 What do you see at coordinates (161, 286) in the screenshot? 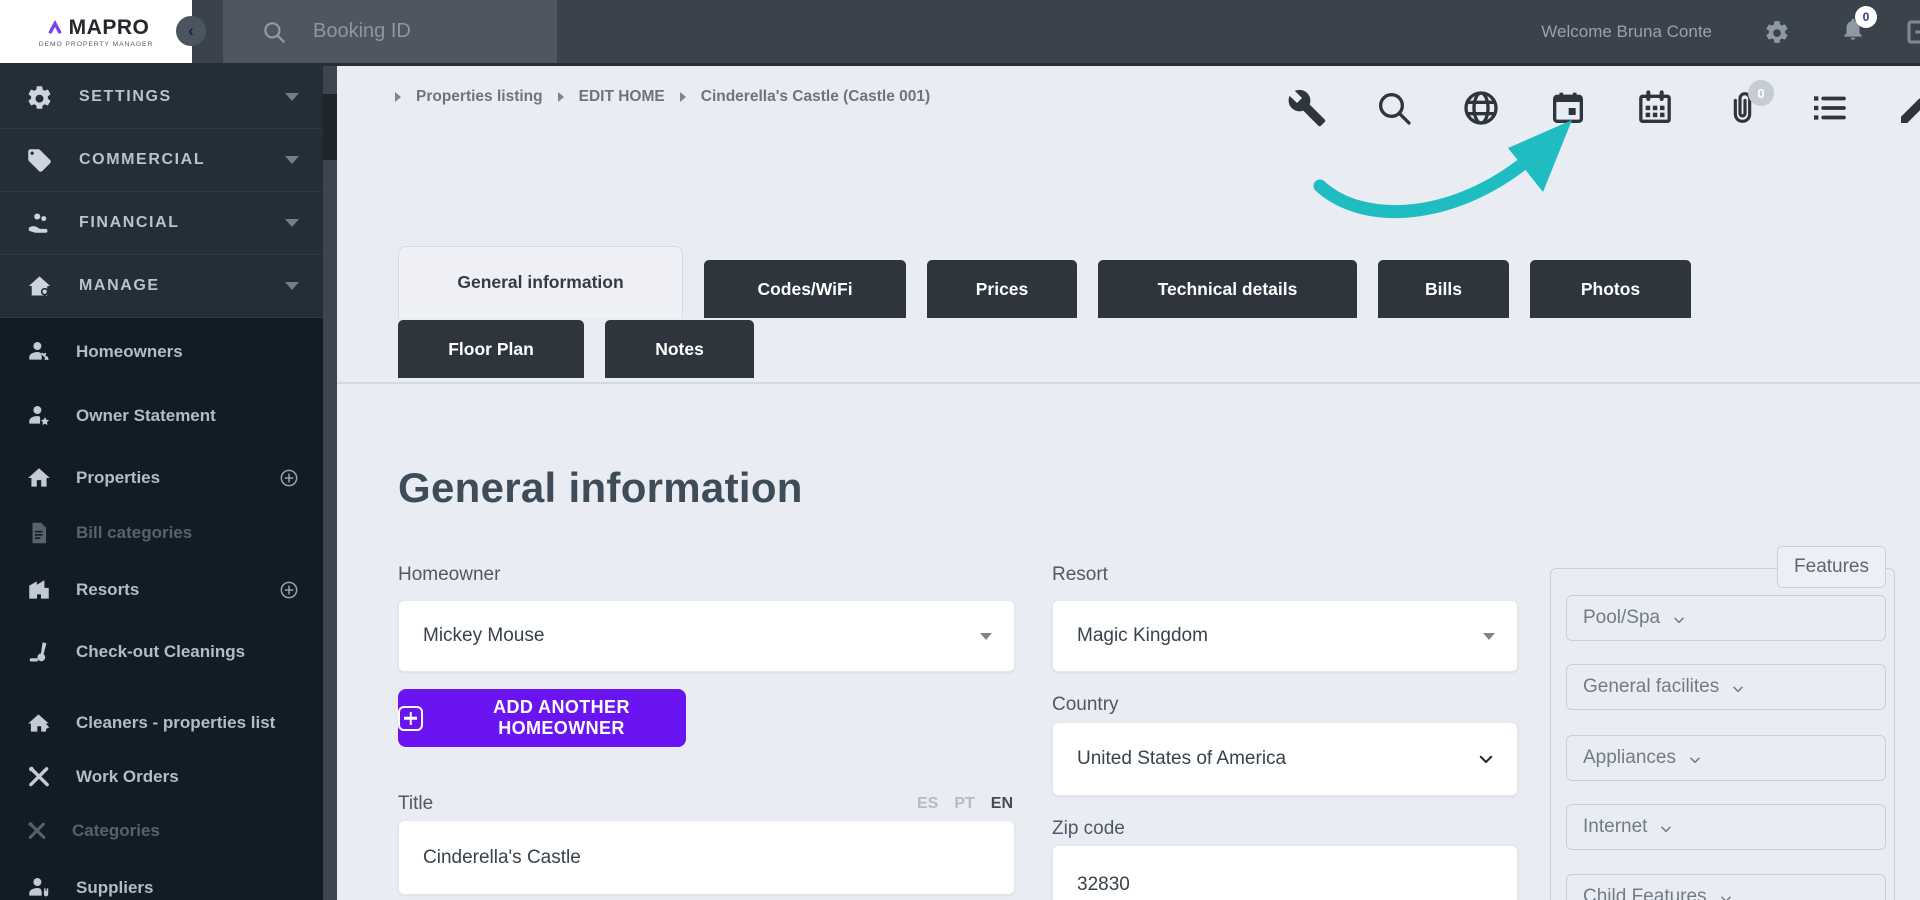
I see `sidebar-section-manage: MANAGE` at bounding box center [161, 286].